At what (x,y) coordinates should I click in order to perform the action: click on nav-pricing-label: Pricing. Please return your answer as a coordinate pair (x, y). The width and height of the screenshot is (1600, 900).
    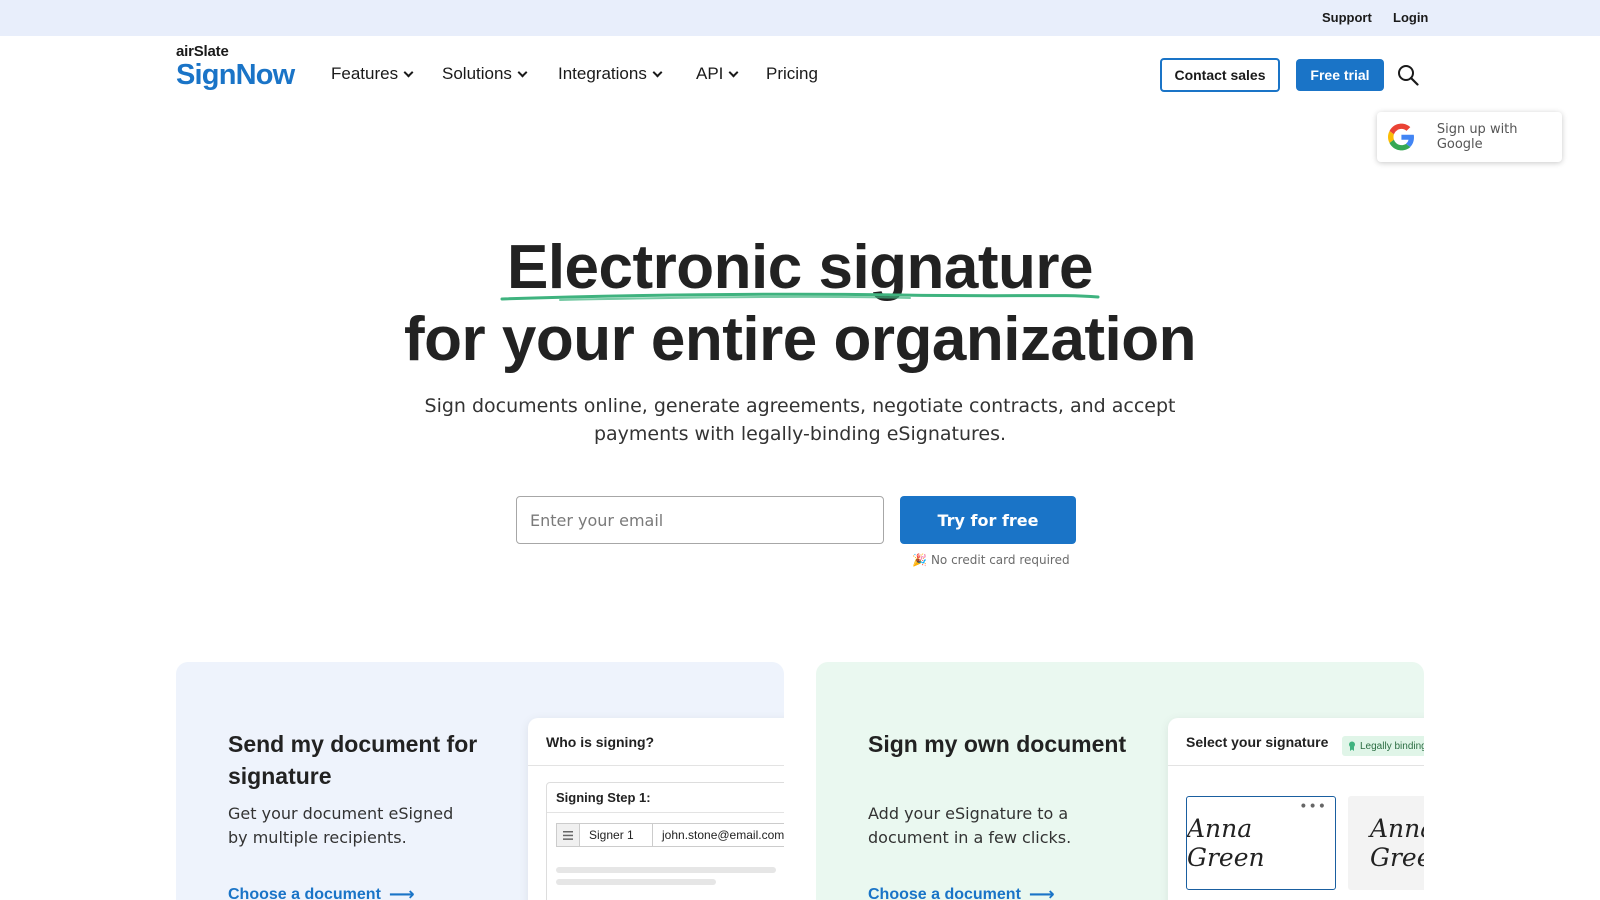
    Looking at the image, I should click on (792, 73).